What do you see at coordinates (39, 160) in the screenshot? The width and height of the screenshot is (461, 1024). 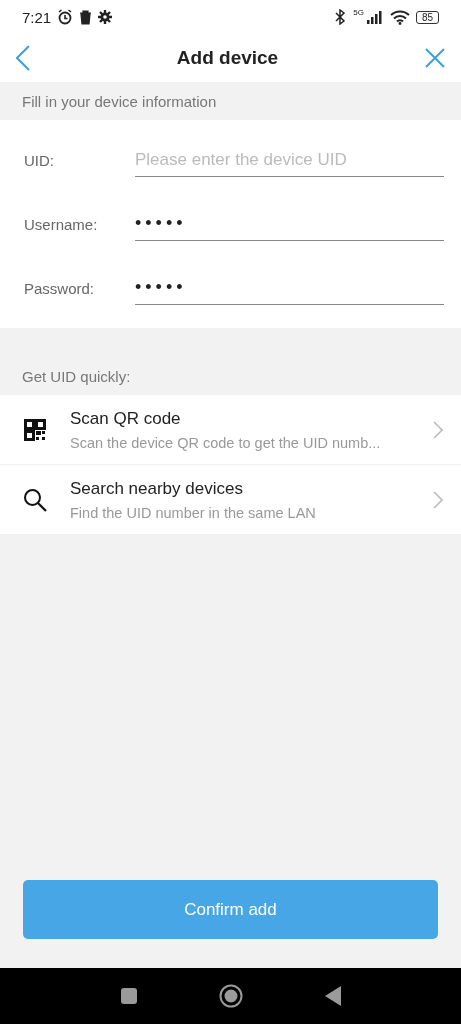 I see `field-label: UID:` at bounding box center [39, 160].